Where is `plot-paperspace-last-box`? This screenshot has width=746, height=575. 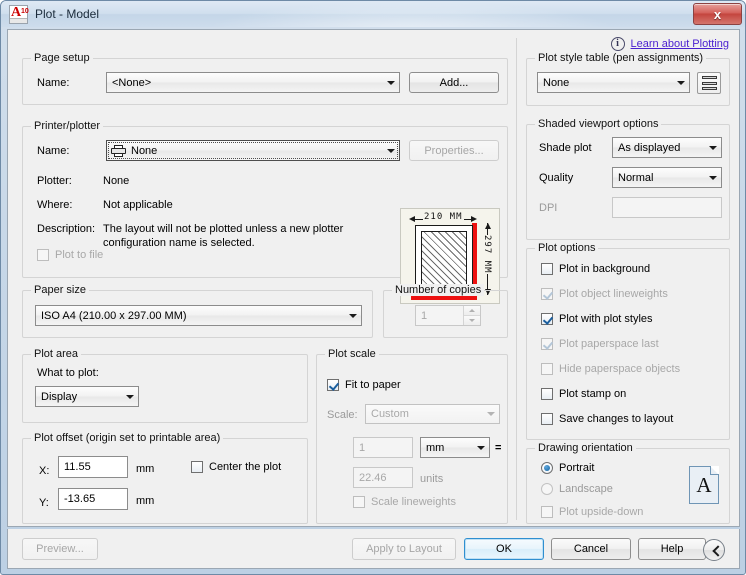
plot-paperspace-last-box is located at coordinates (547, 344).